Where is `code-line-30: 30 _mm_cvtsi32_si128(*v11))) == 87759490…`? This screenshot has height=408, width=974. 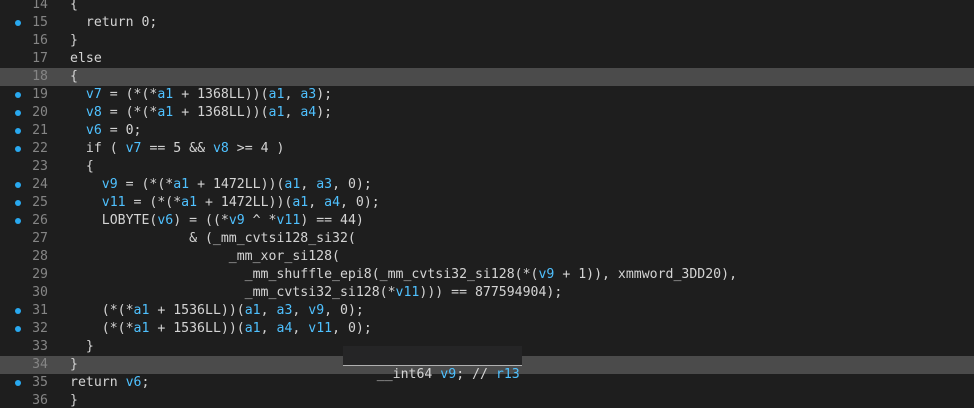
code-line-30: 30 _mm_cvtsi32_si128(*v11))) == 87759490… is located at coordinates (487, 293).